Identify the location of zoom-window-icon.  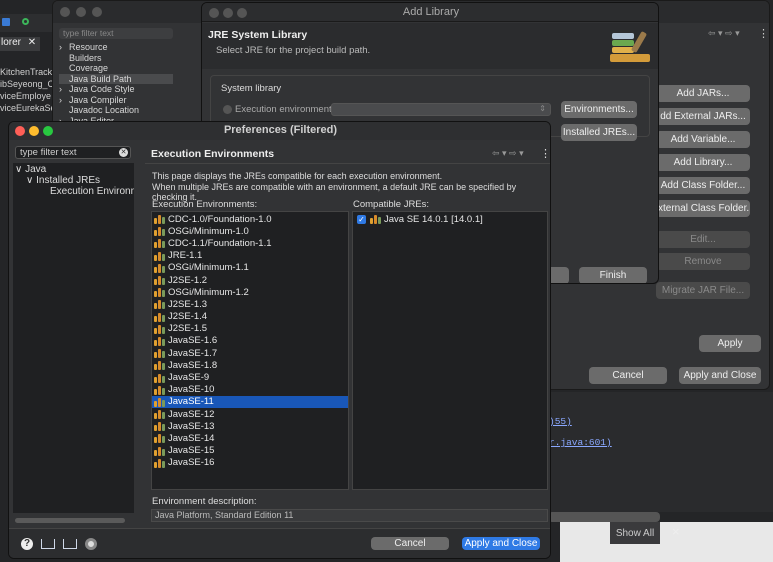
(97, 12).